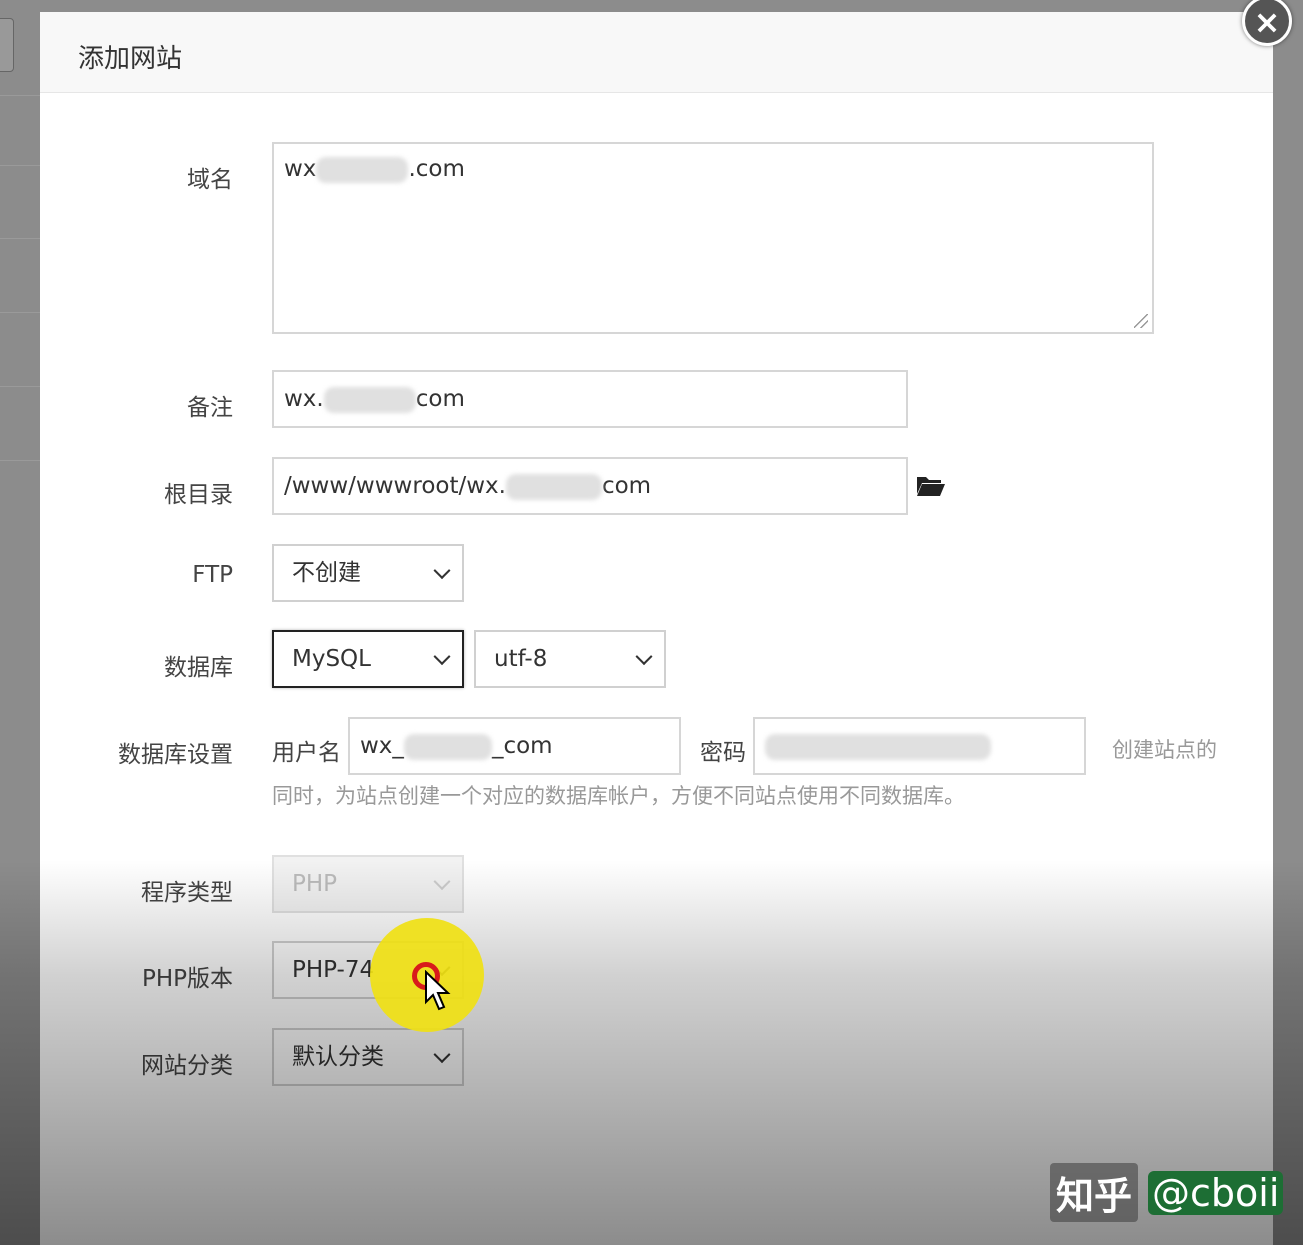  I want to click on php-version-label: PHP版本, so click(187, 979).